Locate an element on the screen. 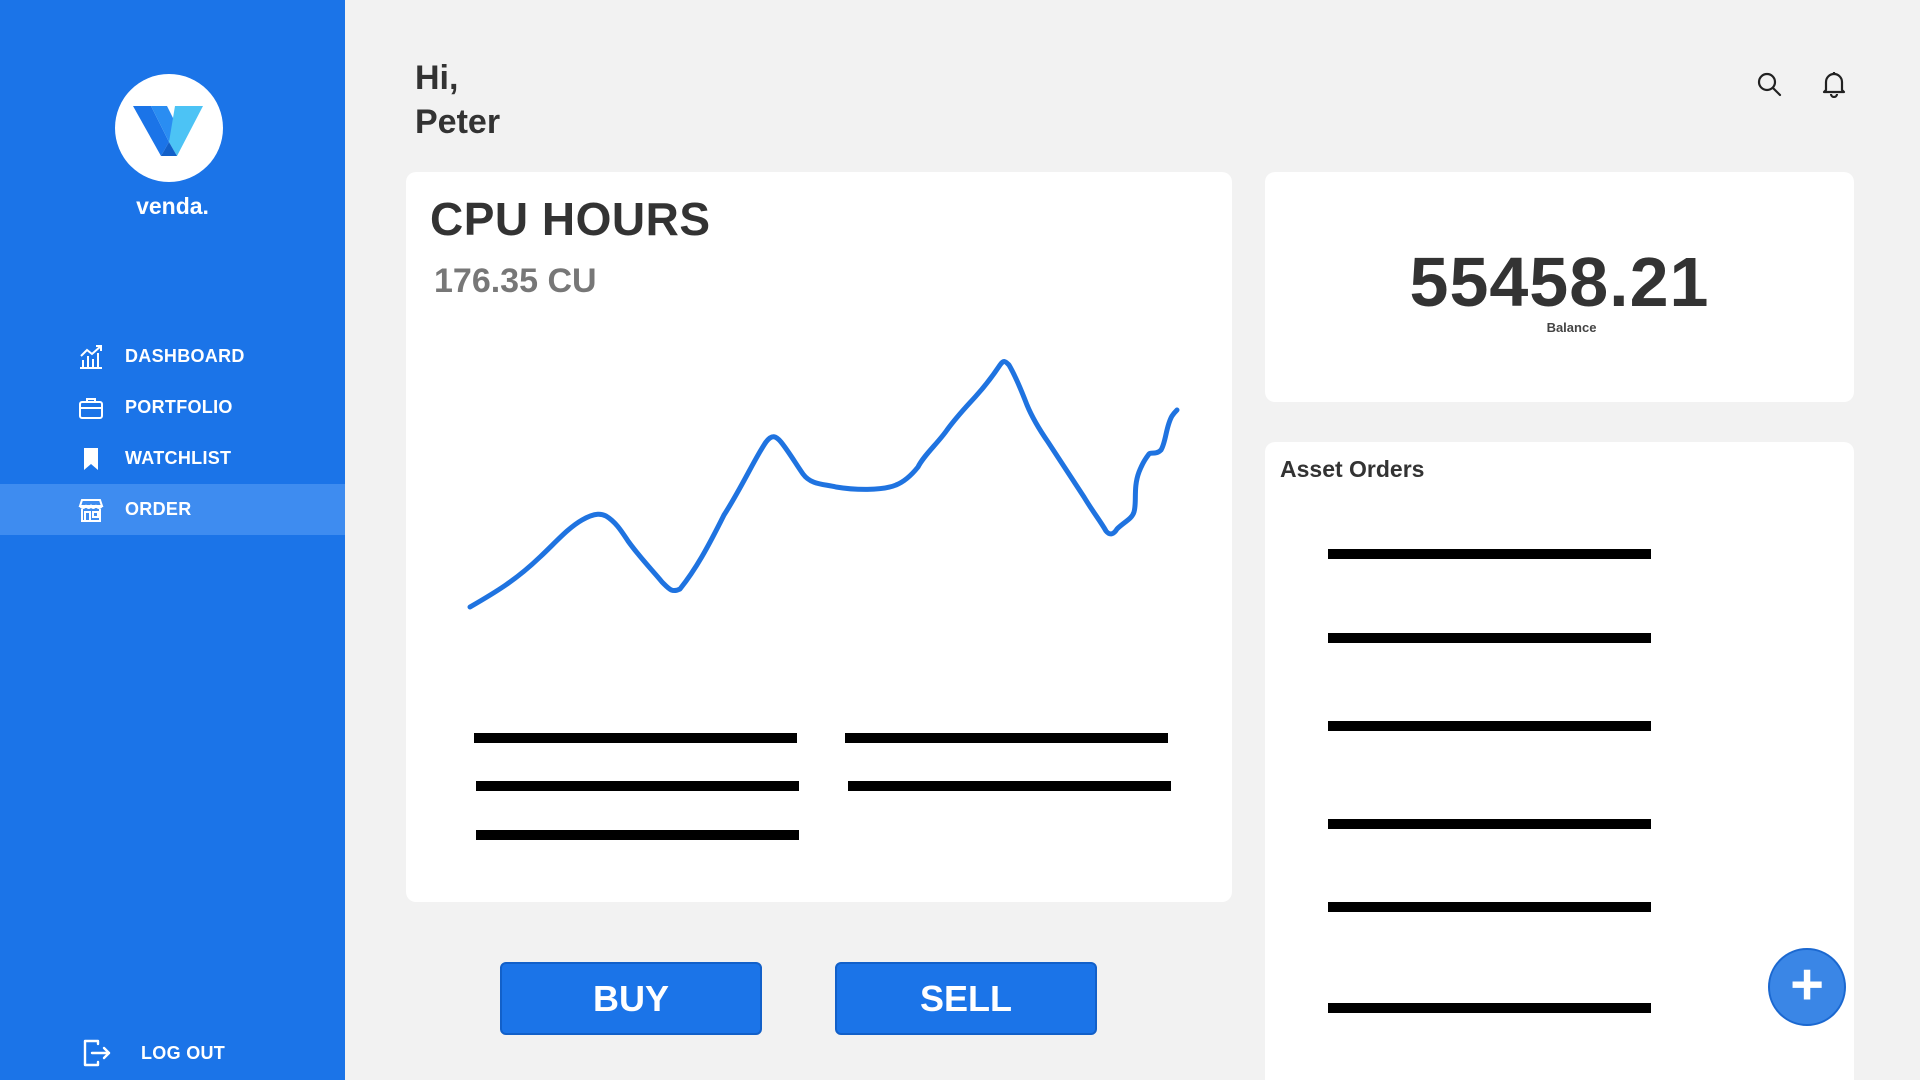 The image size is (1920, 1080). buy-button: BUY is located at coordinates (631, 998).